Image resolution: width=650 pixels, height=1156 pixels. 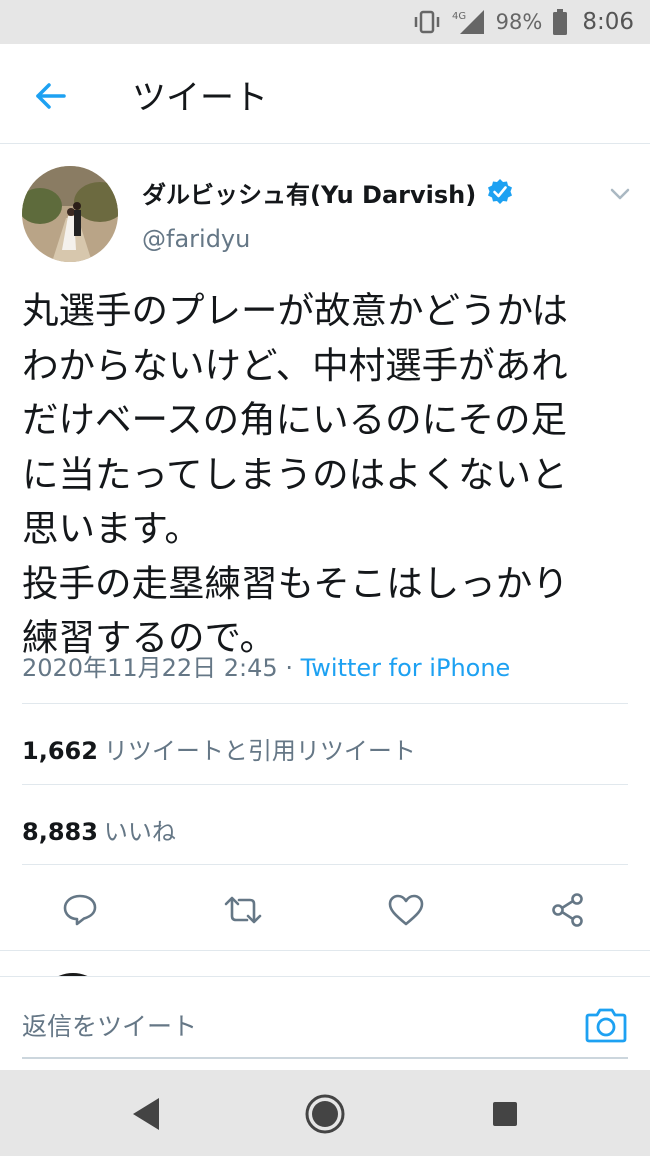 I want to click on battery-percentage: 98%, so click(x=519, y=22).